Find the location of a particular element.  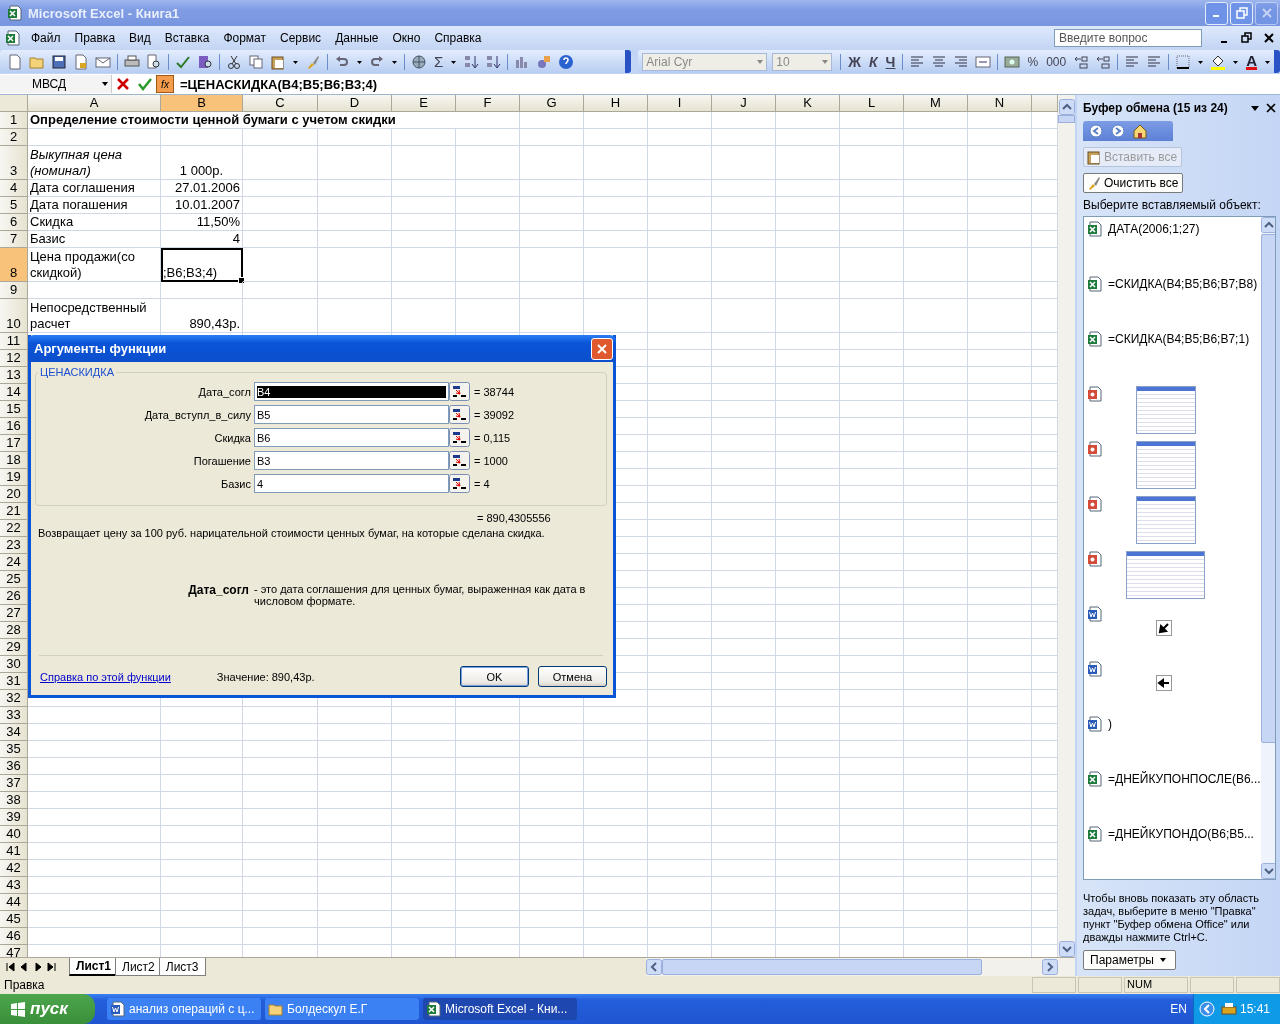

insert-function-button: fx is located at coordinates (165, 84).